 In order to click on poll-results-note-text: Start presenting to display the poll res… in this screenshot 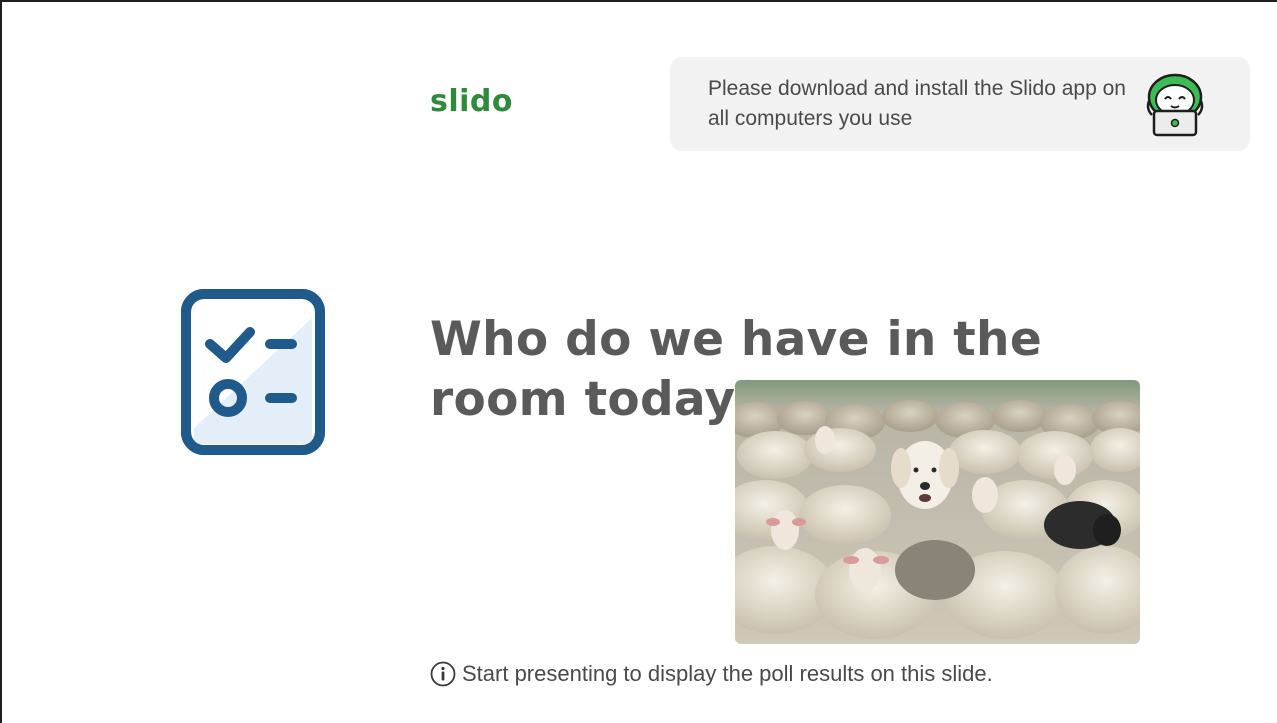, I will do `click(727, 673)`.